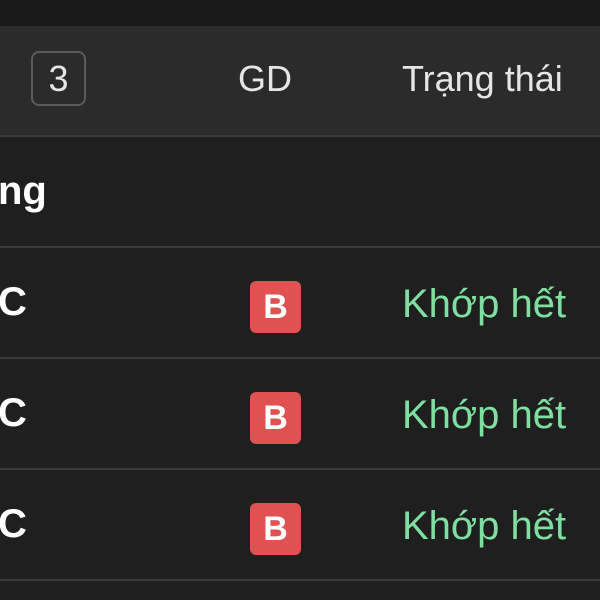 The height and width of the screenshot is (600, 600). What do you see at coordinates (265, 78) in the screenshot?
I see `column-header-side: GD` at bounding box center [265, 78].